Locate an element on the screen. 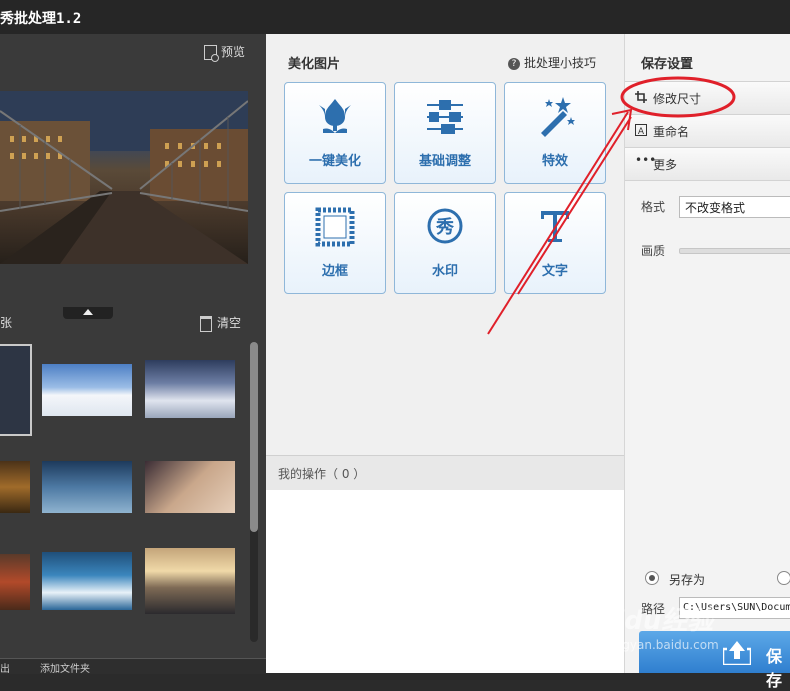  thumbnail-sunset is located at coordinates (15, 487).